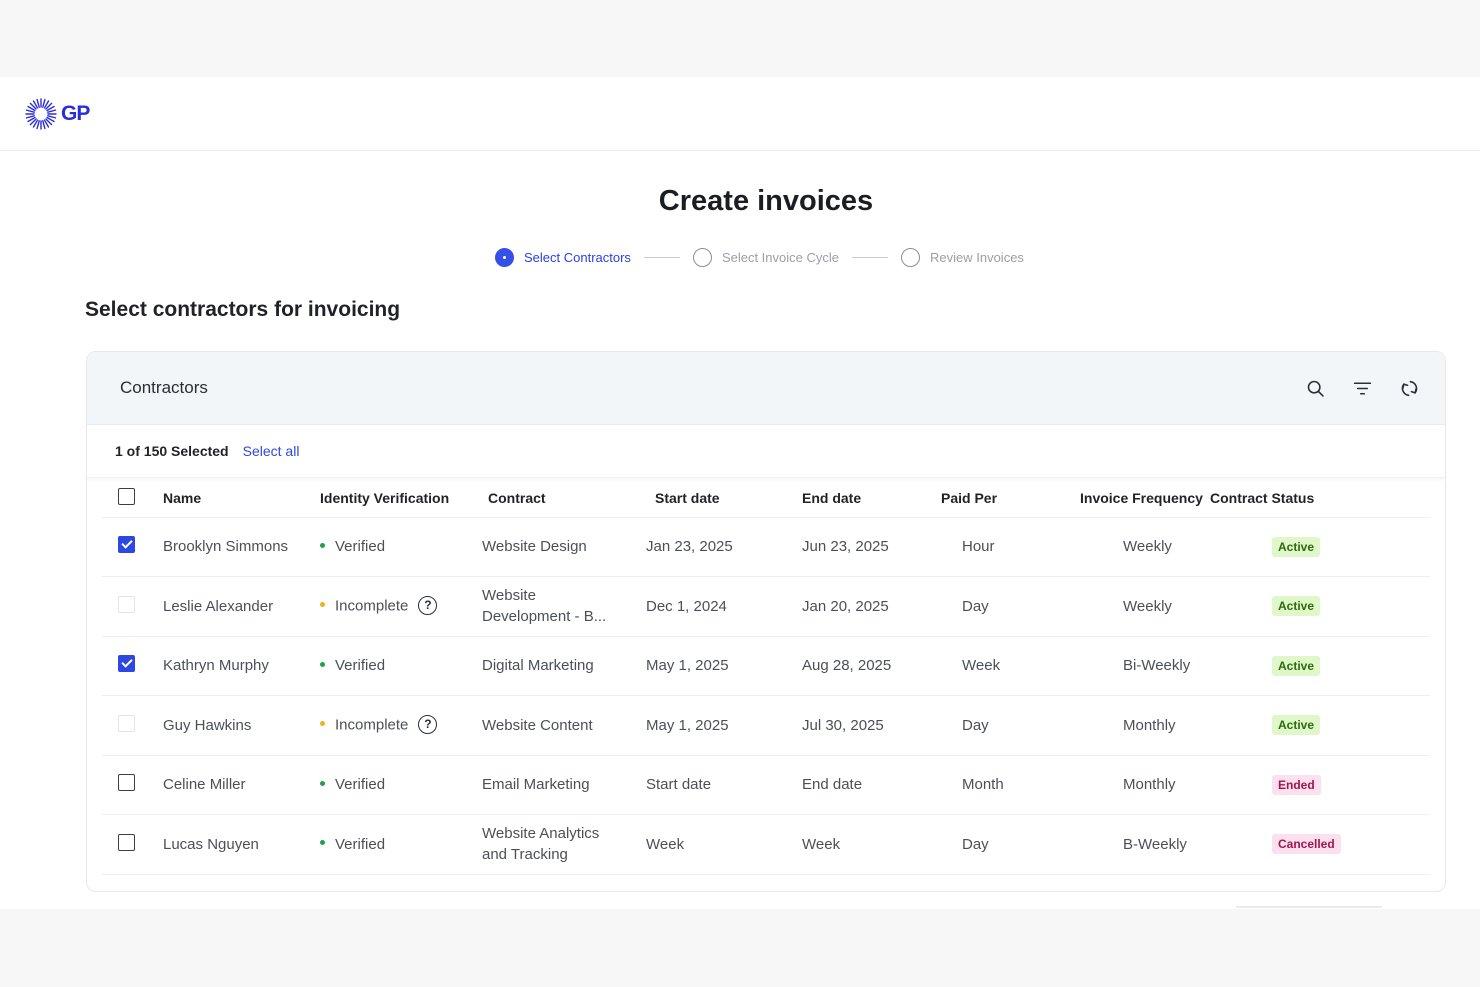 Image resolution: width=1480 pixels, height=987 pixels. I want to click on cell-name: Brooklyn Simmons, so click(241, 547).